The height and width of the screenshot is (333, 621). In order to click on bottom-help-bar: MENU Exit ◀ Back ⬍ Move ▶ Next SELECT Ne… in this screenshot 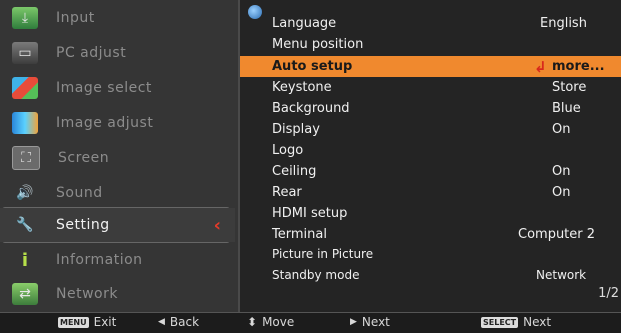, I will do `click(310, 322)`.